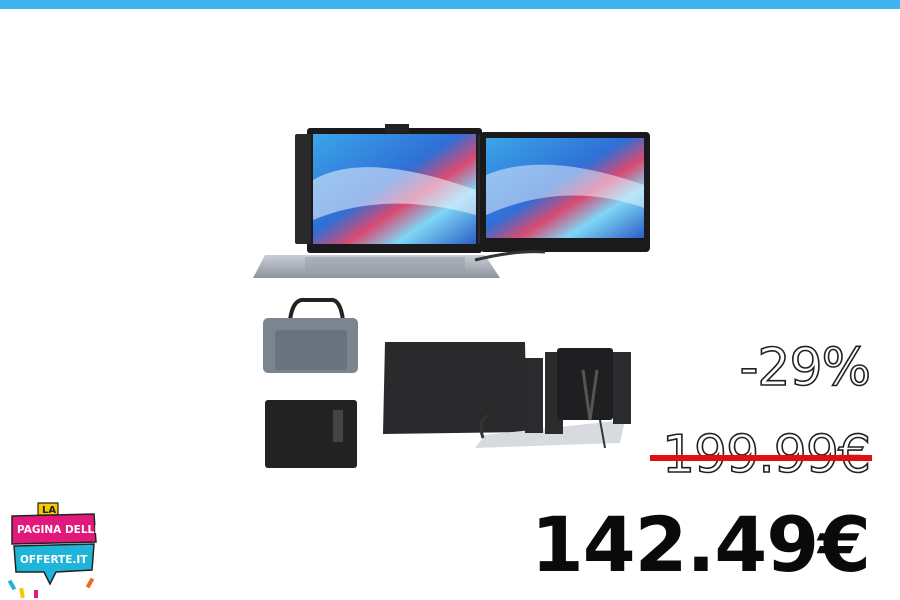 Image resolution: width=900 pixels, height=600 pixels. I want to click on laptop-with-extension-screen, so click(451, 201).